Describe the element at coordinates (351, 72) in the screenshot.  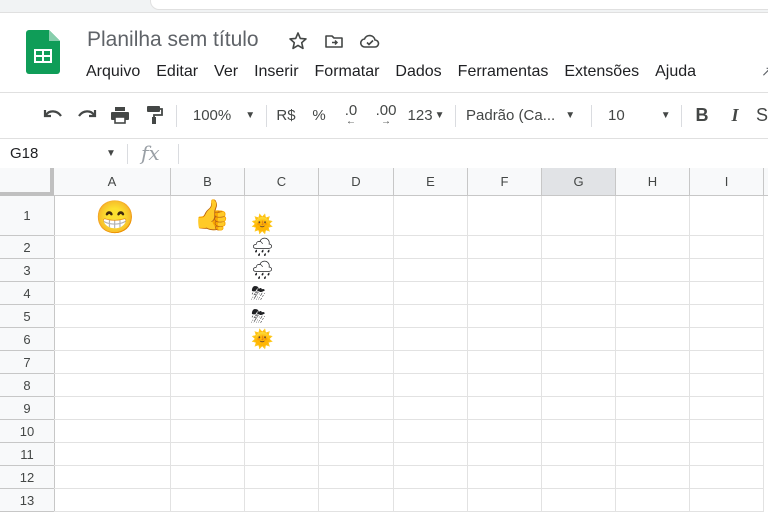
I see `menu-formatar: Formatar` at that location.